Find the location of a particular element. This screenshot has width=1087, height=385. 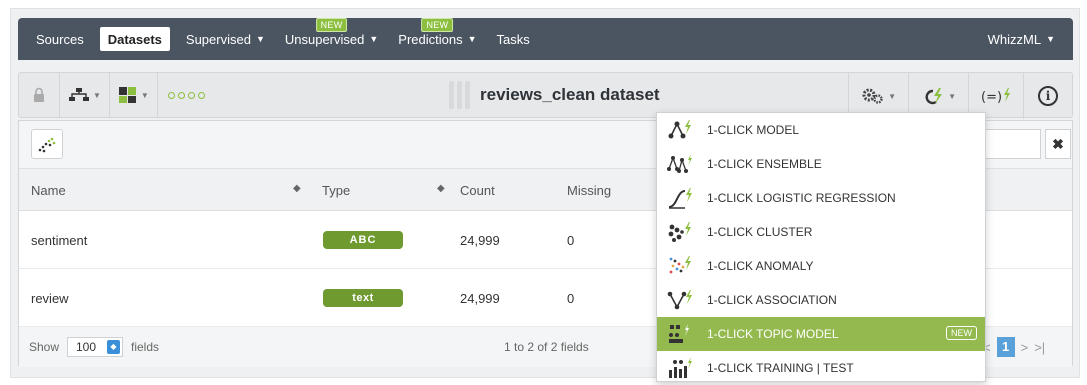

column-header-missing: Missing is located at coordinates (589, 190).